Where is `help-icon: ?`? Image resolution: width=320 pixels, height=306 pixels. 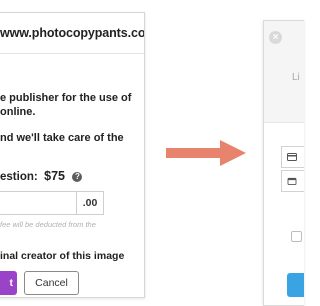 help-icon: ? is located at coordinates (77, 177).